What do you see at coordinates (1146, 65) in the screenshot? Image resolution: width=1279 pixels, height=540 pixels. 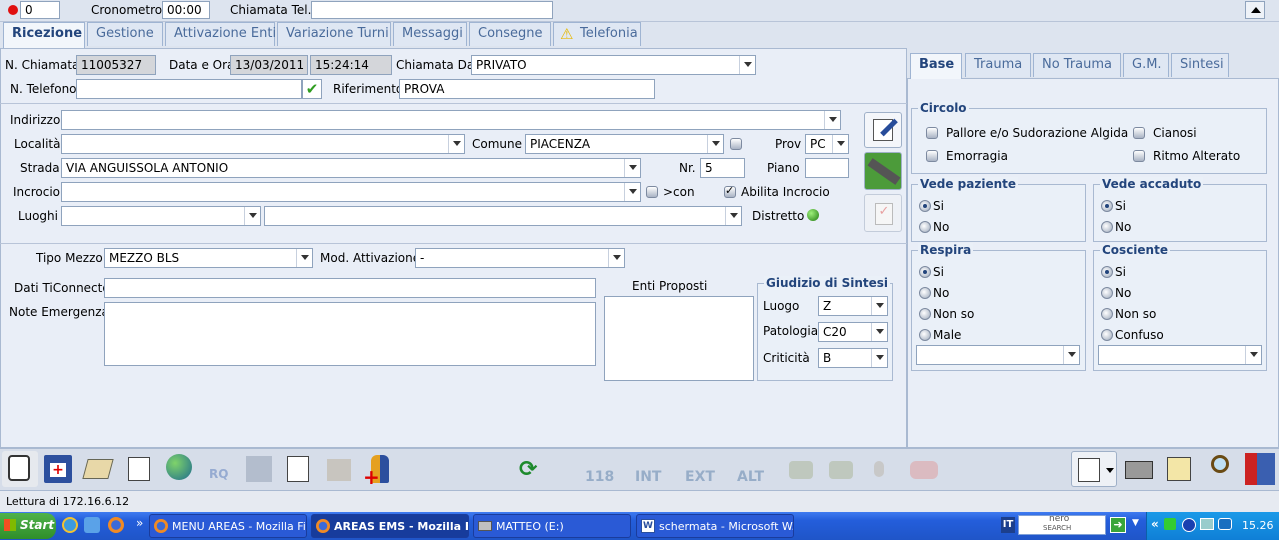 I see `tab-gm: G.M.` at bounding box center [1146, 65].